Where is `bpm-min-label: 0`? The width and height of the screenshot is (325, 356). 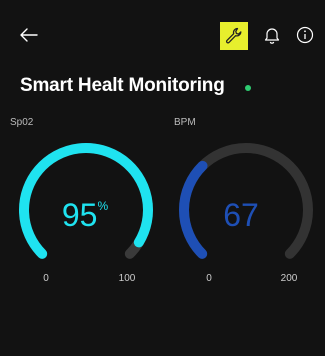 bpm-min-label: 0 is located at coordinates (209, 278).